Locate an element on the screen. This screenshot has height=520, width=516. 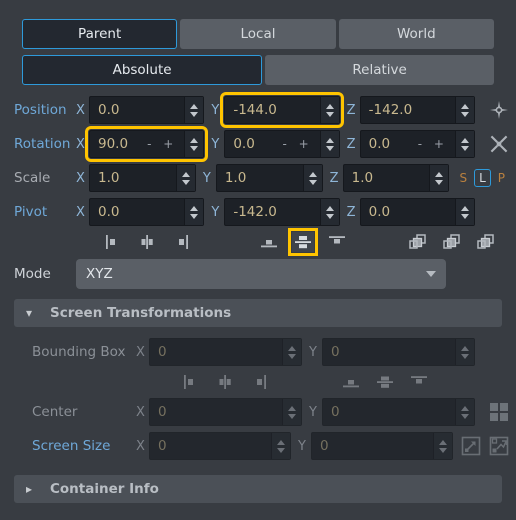
scale-toggle-p: P is located at coordinates (501, 178).